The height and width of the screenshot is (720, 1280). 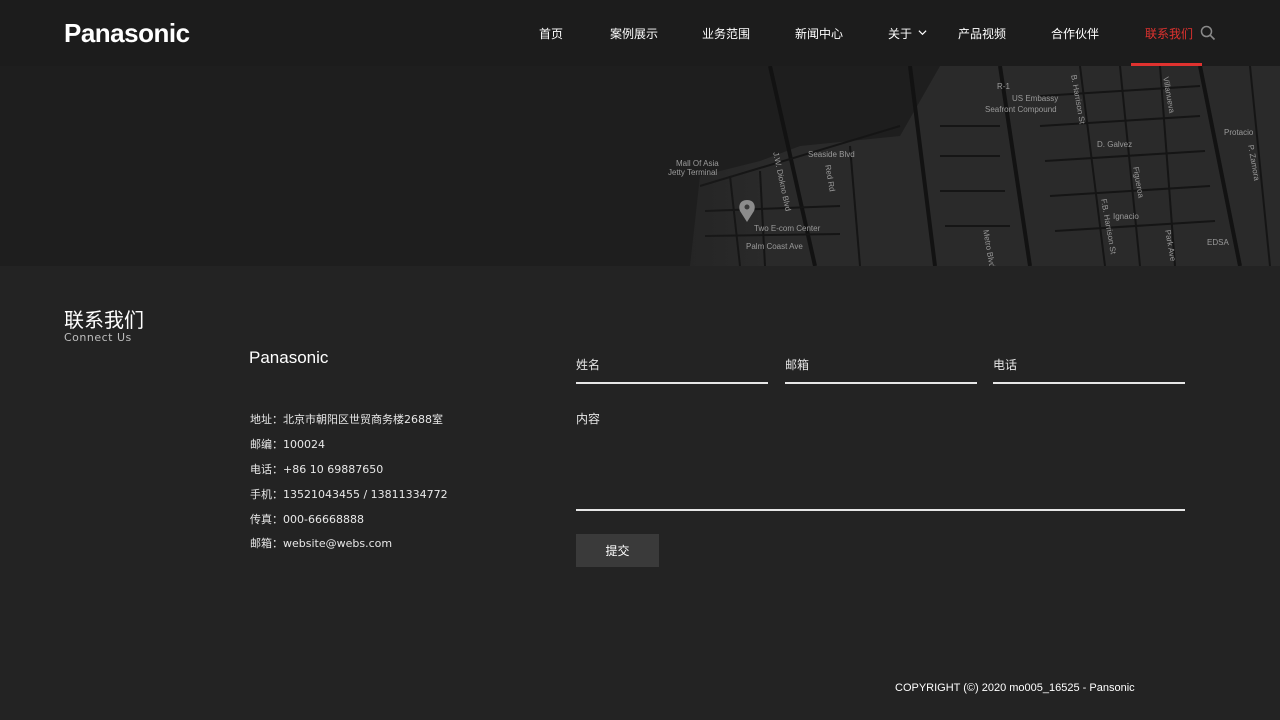 What do you see at coordinates (819, 33) in the screenshot?
I see `nav-item-news: 新闻中心` at bounding box center [819, 33].